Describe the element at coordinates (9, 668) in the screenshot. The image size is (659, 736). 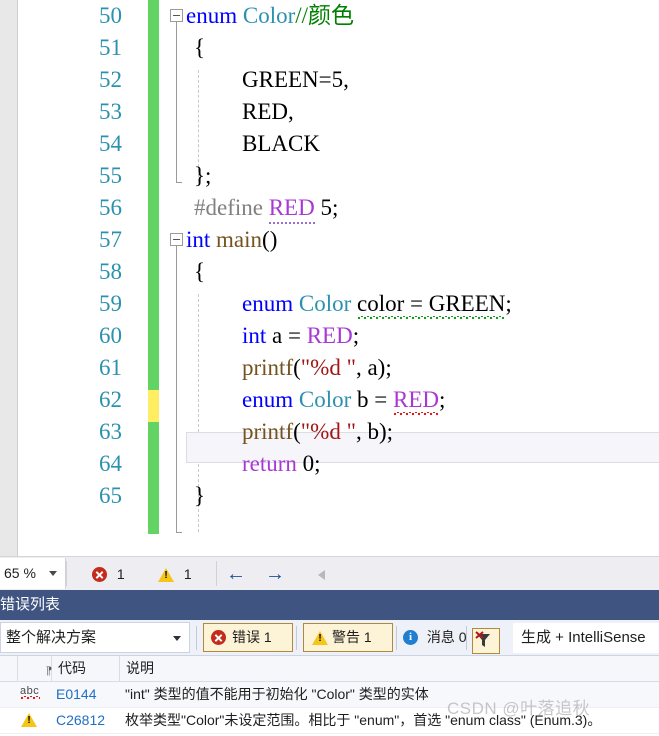
I see `column-header-spacer` at that location.